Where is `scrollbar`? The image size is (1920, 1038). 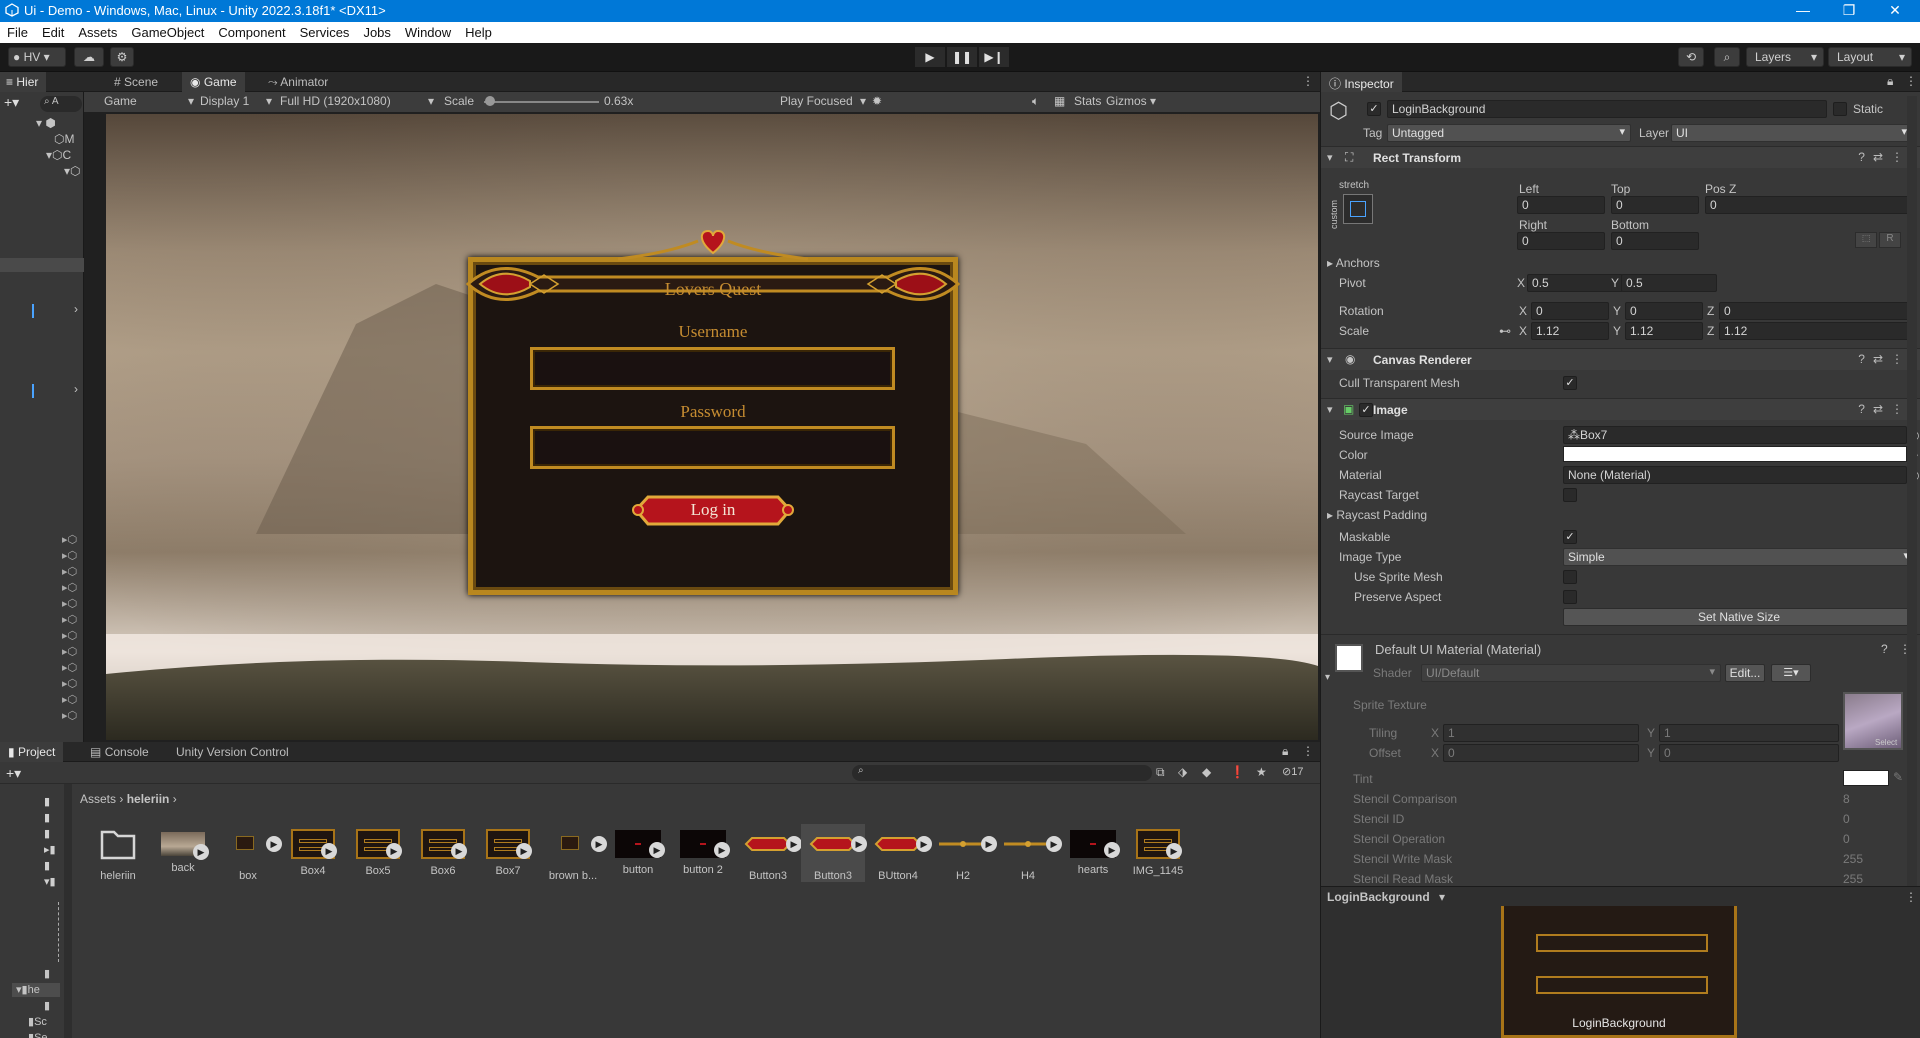
scrollbar is located at coordinates (68, 911).